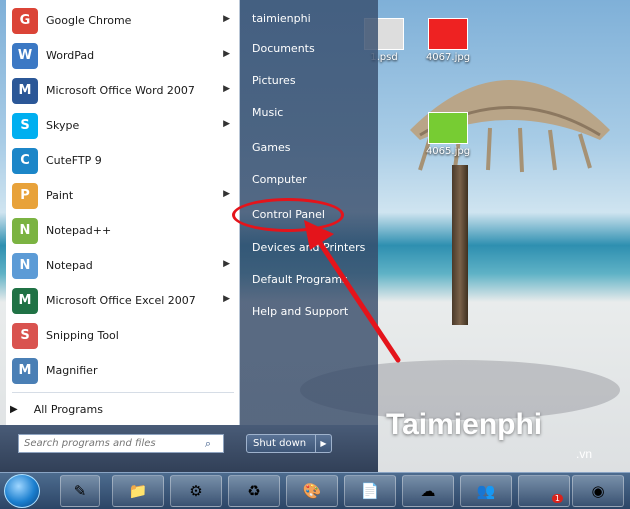  I want to click on program-item: M Microsoft Office Word 2007 ▶, so click(123, 90).